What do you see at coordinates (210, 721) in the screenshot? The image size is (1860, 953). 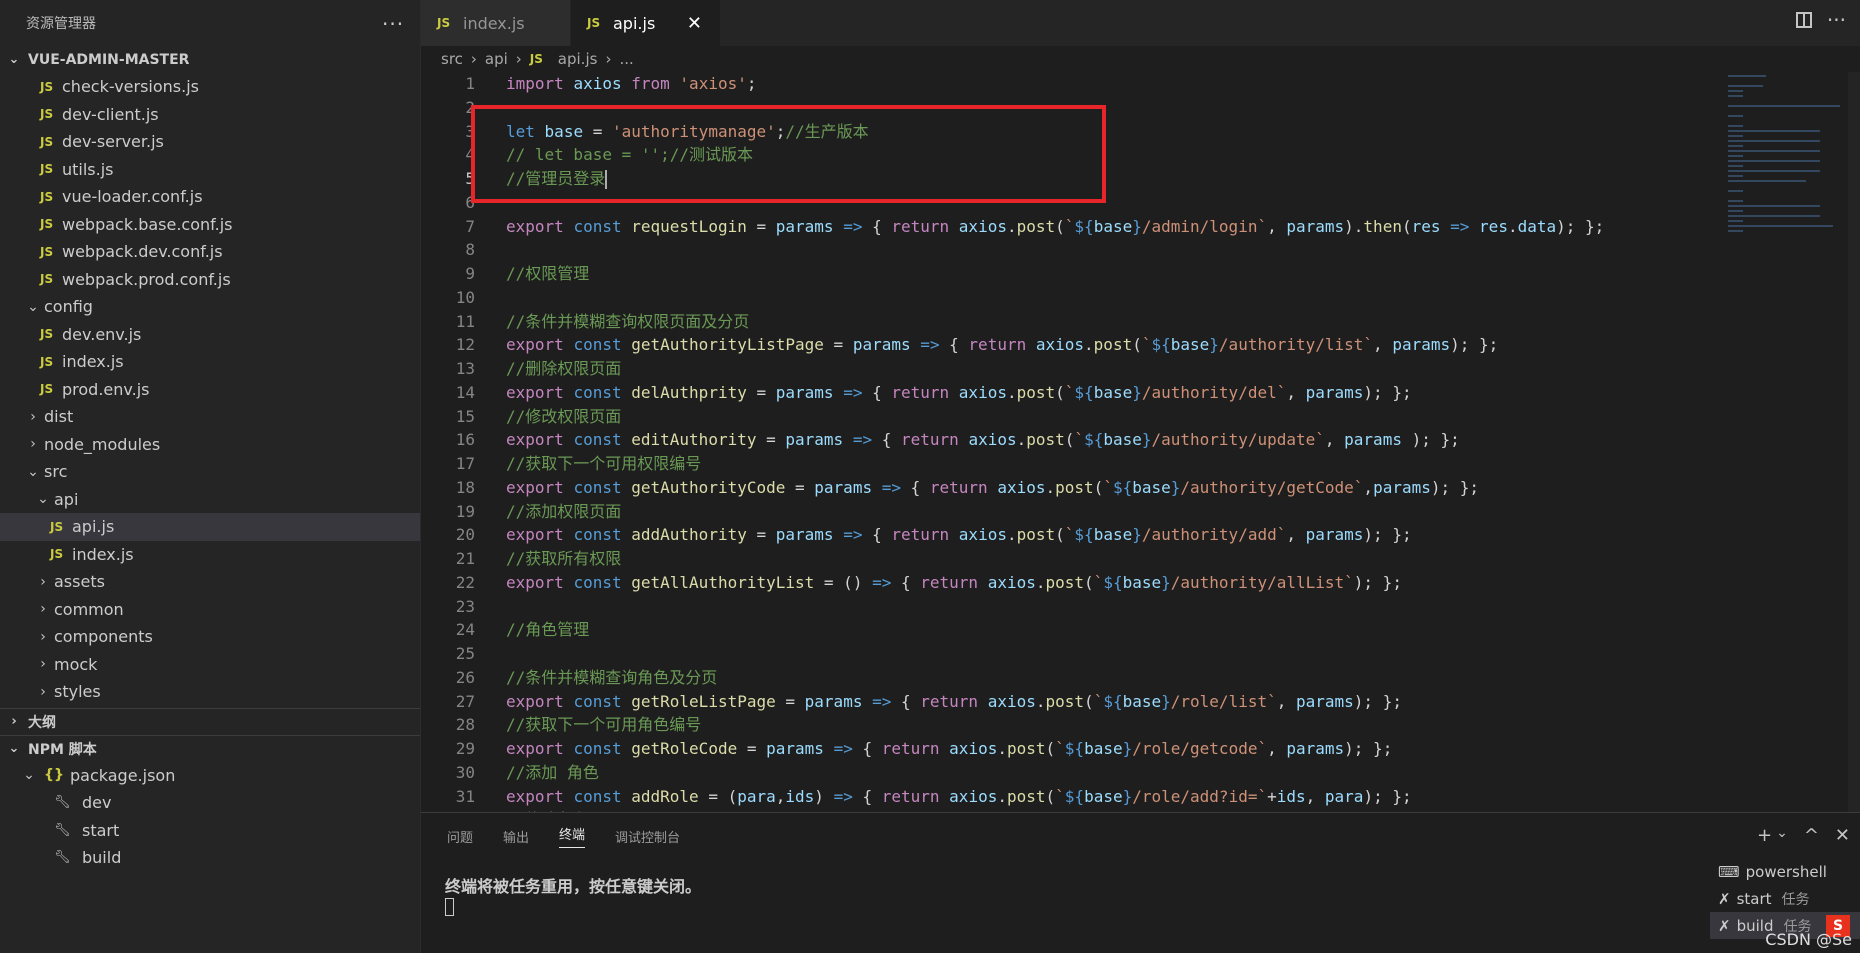 I see `outline-header: › 大纲` at bounding box center [210, 721].